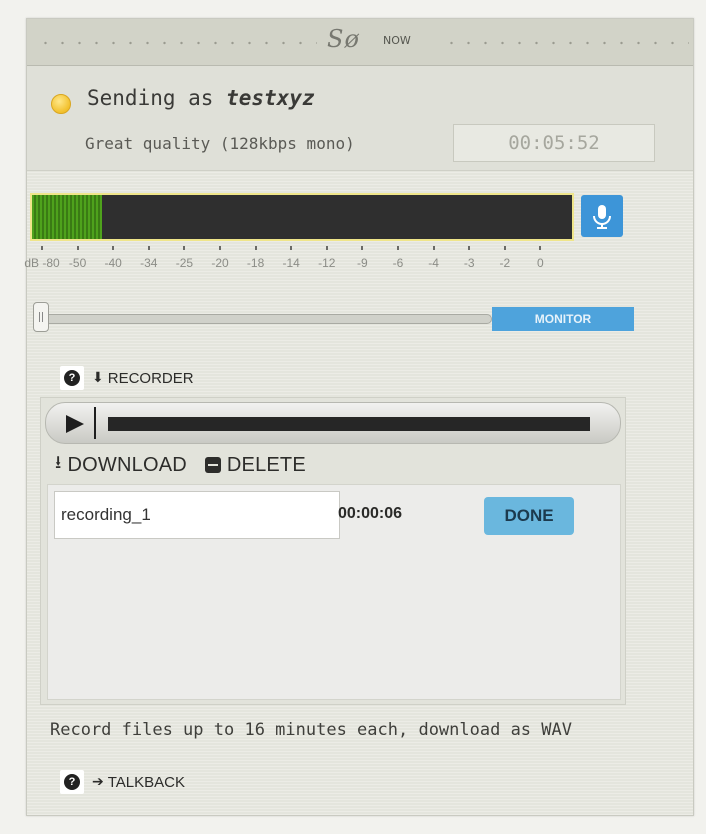 Image resolution: width=706 pixels, height=834 pixels. Describe the element at coordinates (41, 317) in the screenshot. I see `monitor-volume-slider` at that location.